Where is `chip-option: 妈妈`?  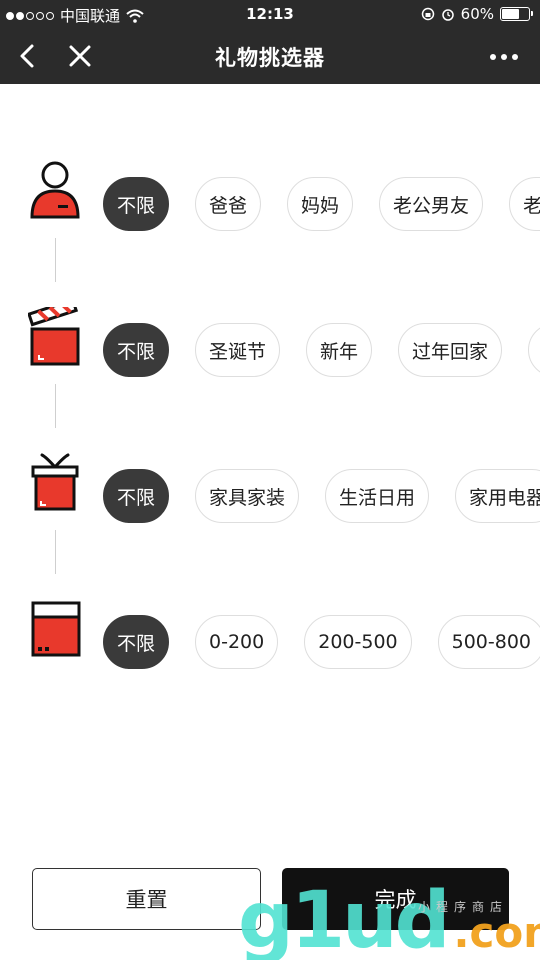 chip-option: 妈妈 is located at coordinates (320, 204).